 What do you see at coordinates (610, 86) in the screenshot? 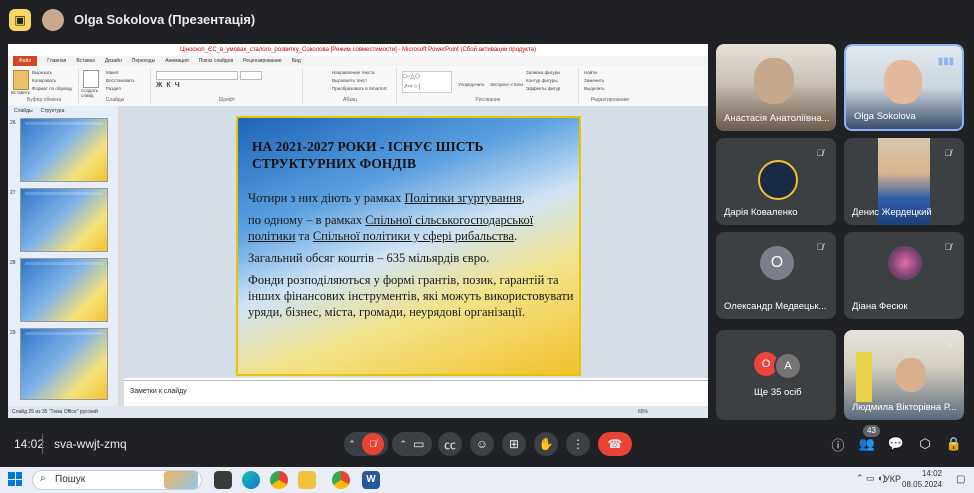
I see `ribbon-group-editing: Найти Заменить Выделить Редактирование` at bounding box center [610, 86].